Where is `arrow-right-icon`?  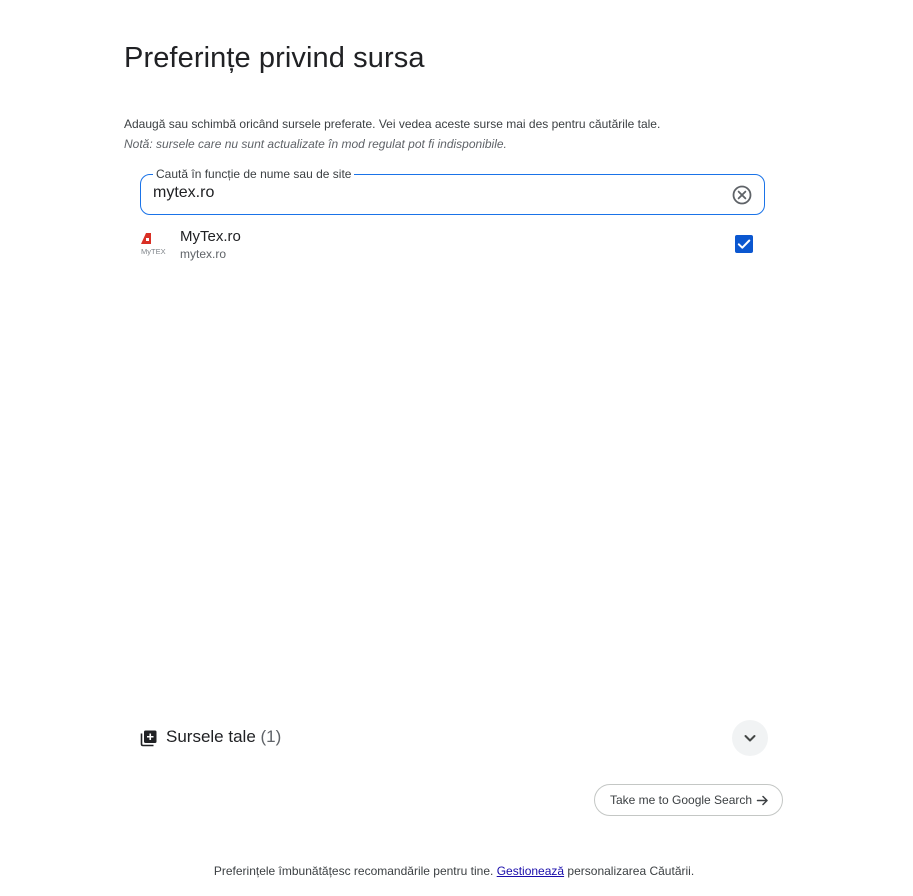
arrow-right-icon is located at coordinates (762, 800).